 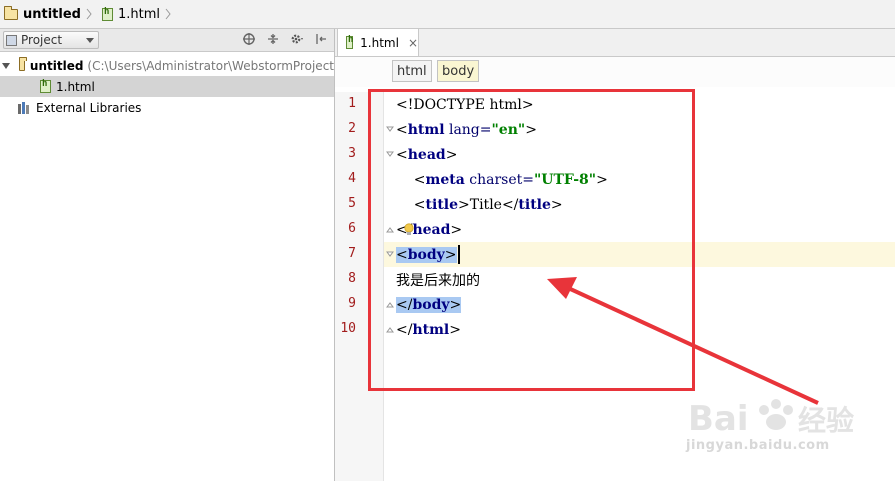 I want to click on line-number: 7, so click(x=352, y=253).